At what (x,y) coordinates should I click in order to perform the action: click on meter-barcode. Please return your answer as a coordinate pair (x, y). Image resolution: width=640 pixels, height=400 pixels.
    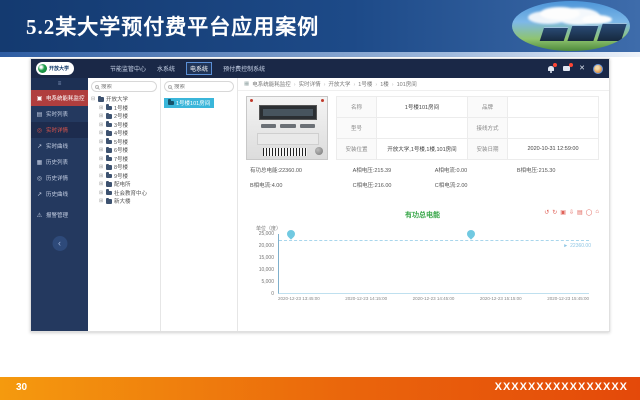
    Looking at the image, I should click on (285, 152).